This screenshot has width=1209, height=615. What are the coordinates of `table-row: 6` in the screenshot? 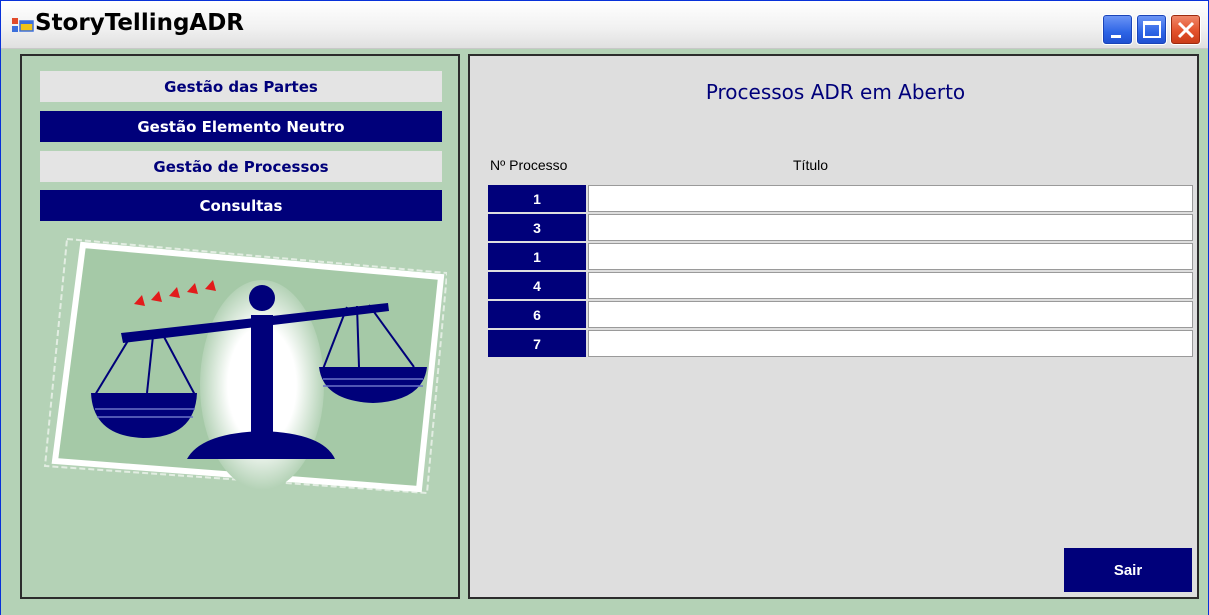 It's located at (841, 314).